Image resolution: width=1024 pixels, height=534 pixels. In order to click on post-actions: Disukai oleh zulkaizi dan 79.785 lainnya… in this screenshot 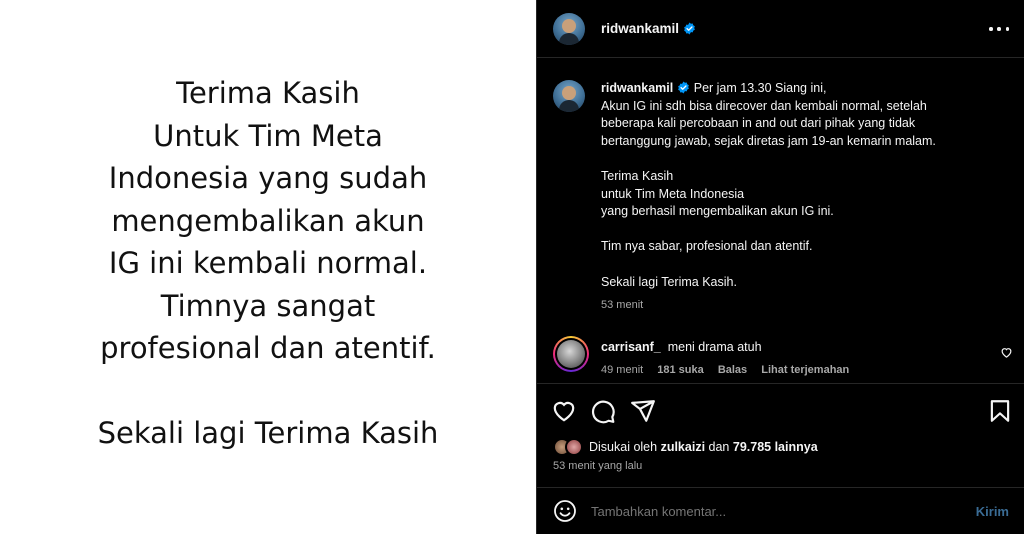, I will do `click(780, 433)`.